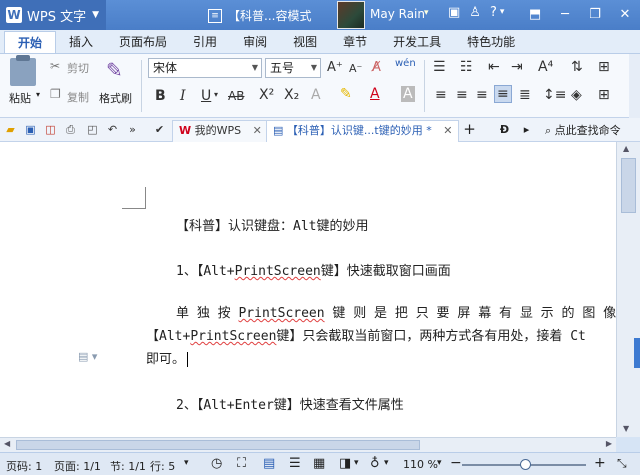  What do you see at coordinates (626, 428) in the screenshot?
I see `scroll-down-icon: ▼` at bounding box center [626, 428].